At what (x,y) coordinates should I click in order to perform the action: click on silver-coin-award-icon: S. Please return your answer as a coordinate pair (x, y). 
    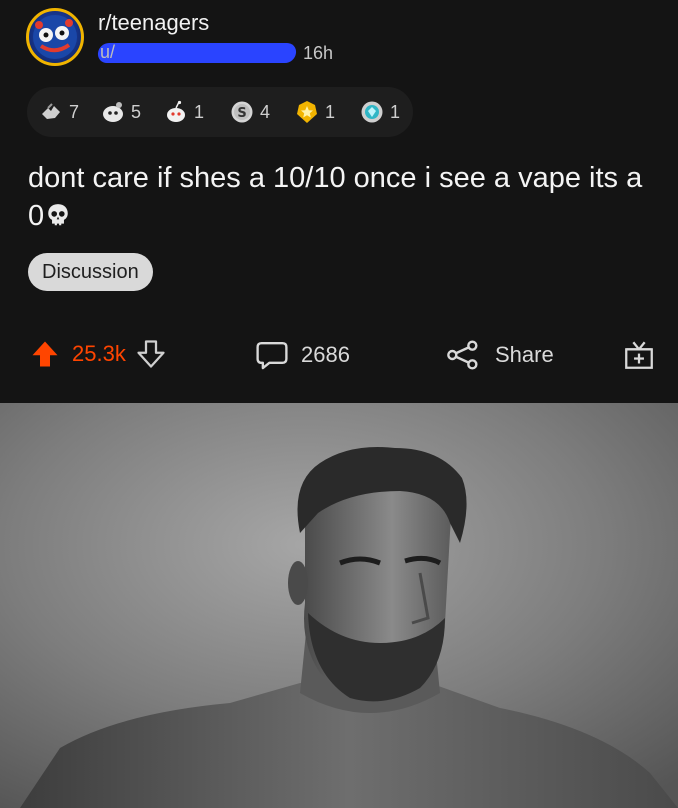
    Looking at the image, I should click on (242, 112).